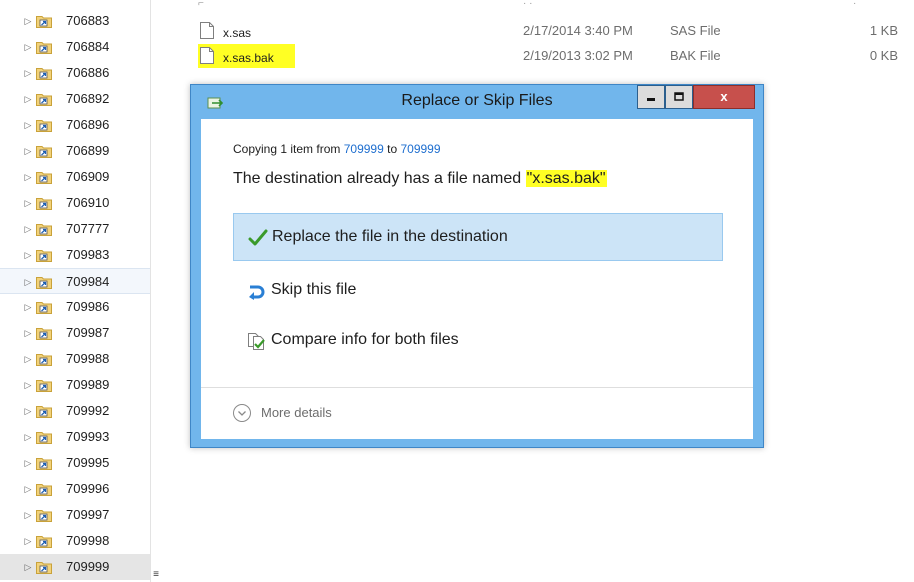 This screenshot has width=914, height=582. What do you see at coordinates (548, 31) in the screenshot?
I see `file-row: x.sas 2/17/2014 3:40 PM SAS File 1 KB` at bounding box center [548, 31].